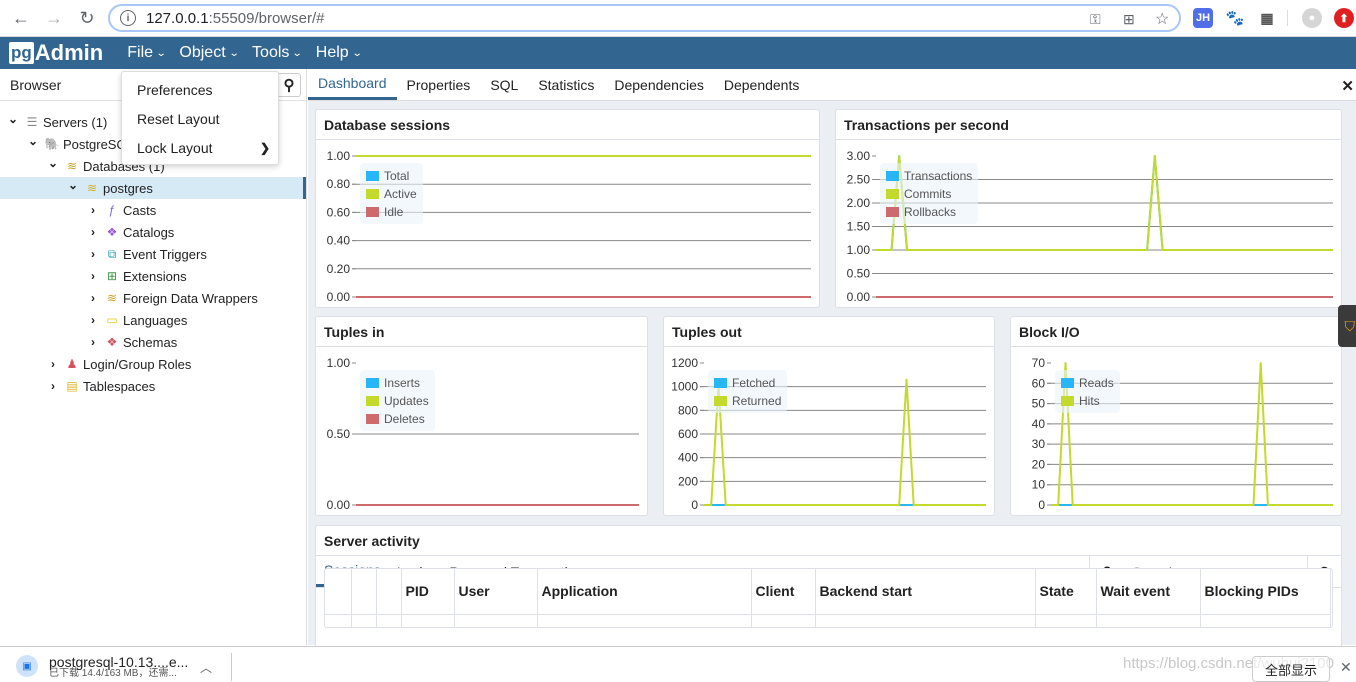 This screenshot has height=682, width=1356. Describe the element at coordinates (391, 212) in the screenshot. I see `legend-item: Idle` at that location.